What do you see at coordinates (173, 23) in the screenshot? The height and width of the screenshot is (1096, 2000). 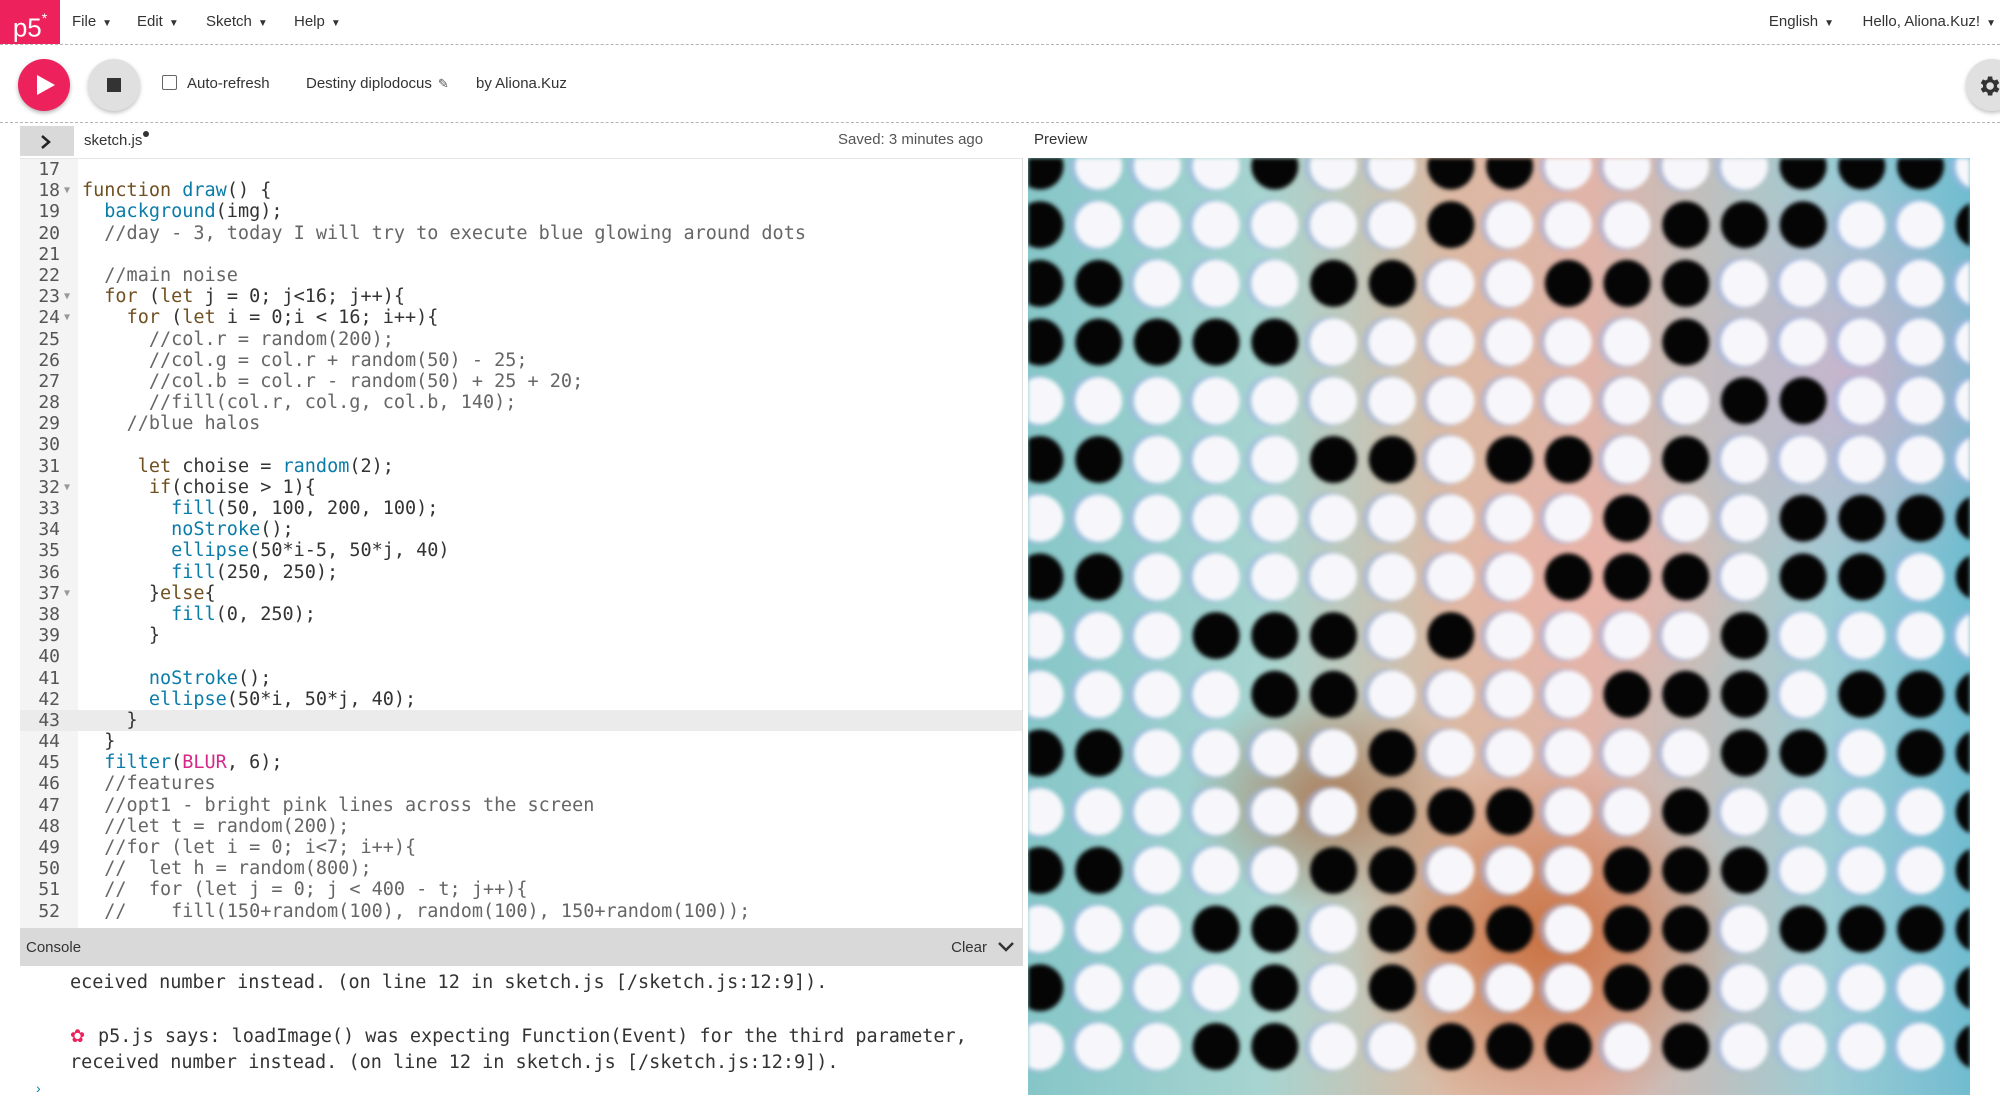 I see `caret-down-icon: ▼` at bounding box center [173, 23].